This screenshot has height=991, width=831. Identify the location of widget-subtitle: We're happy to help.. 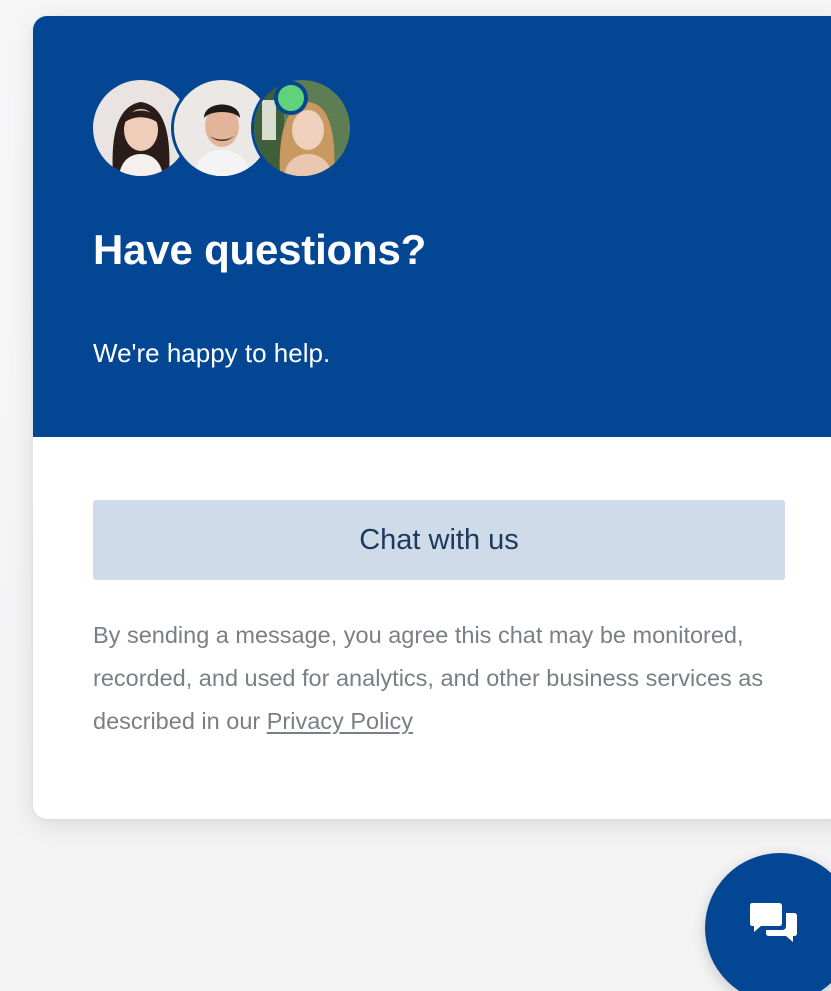
(212, 353).